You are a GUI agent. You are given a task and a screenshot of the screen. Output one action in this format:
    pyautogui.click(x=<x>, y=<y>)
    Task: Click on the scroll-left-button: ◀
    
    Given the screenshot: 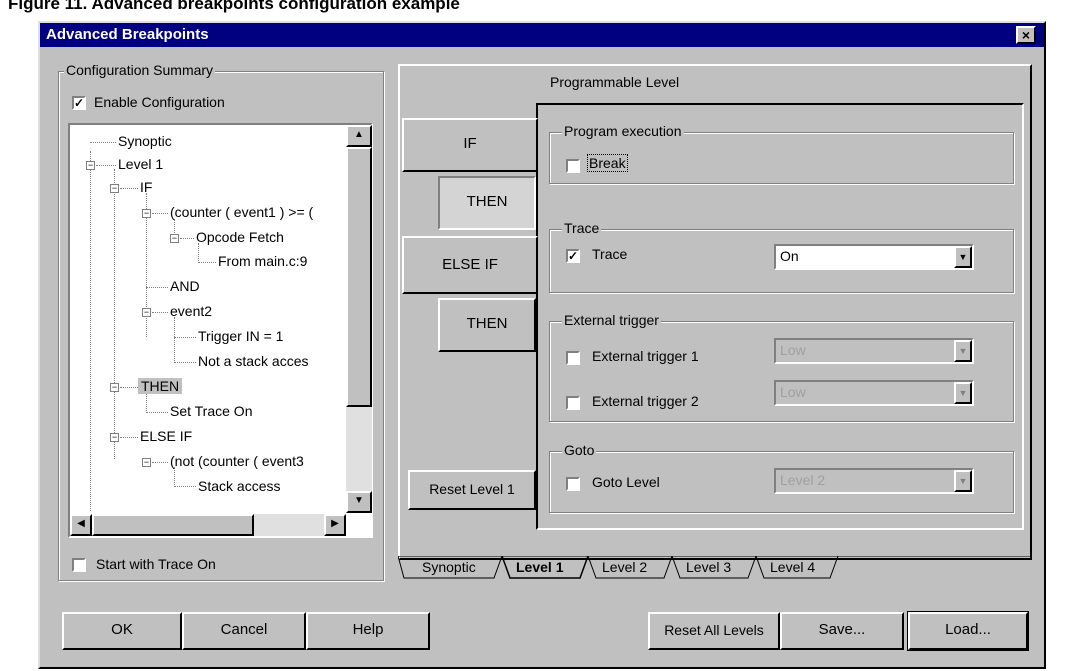 What is the action you would take?
    pyautogui.click(x=81, y=525)
    